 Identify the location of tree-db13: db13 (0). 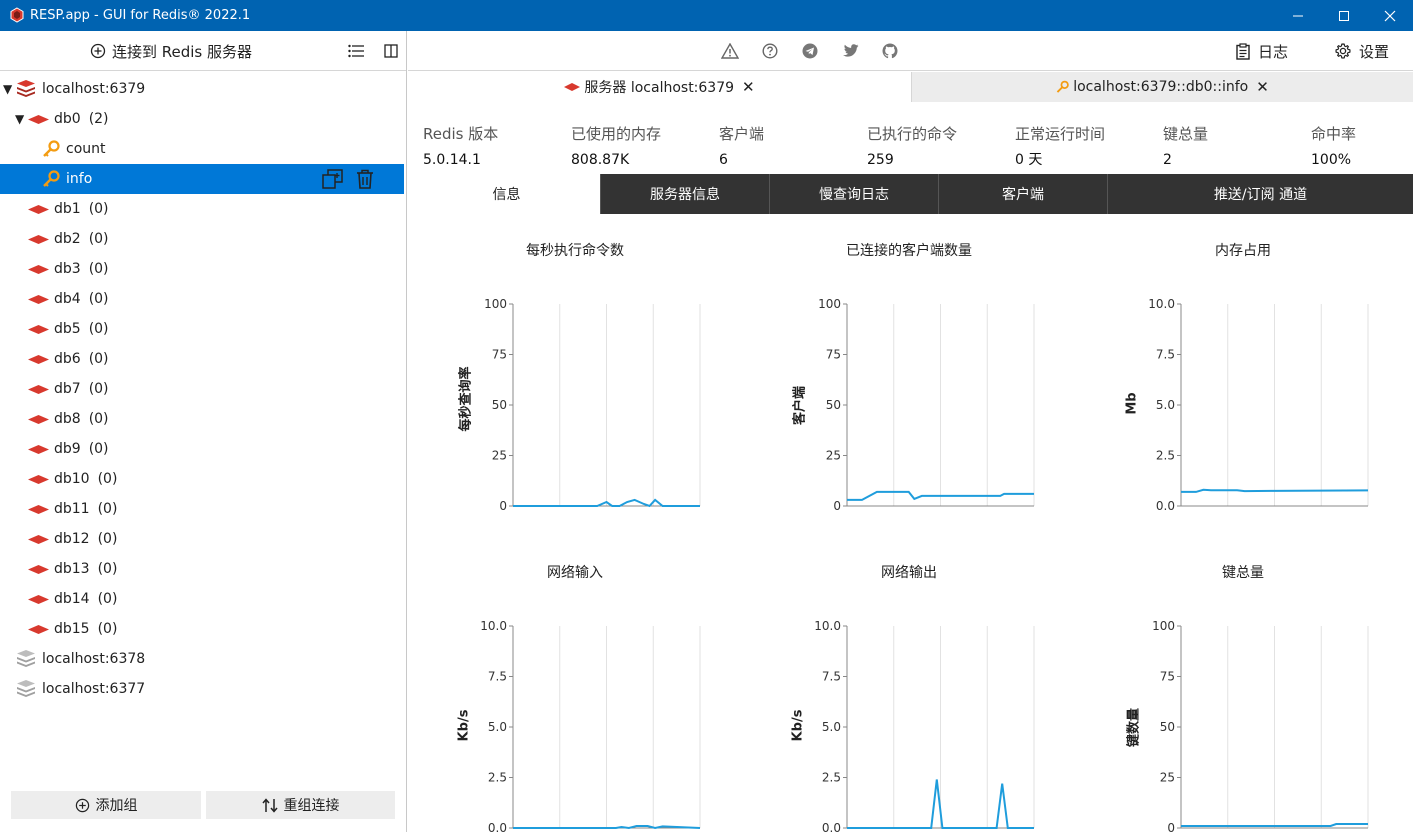
(203, 569).